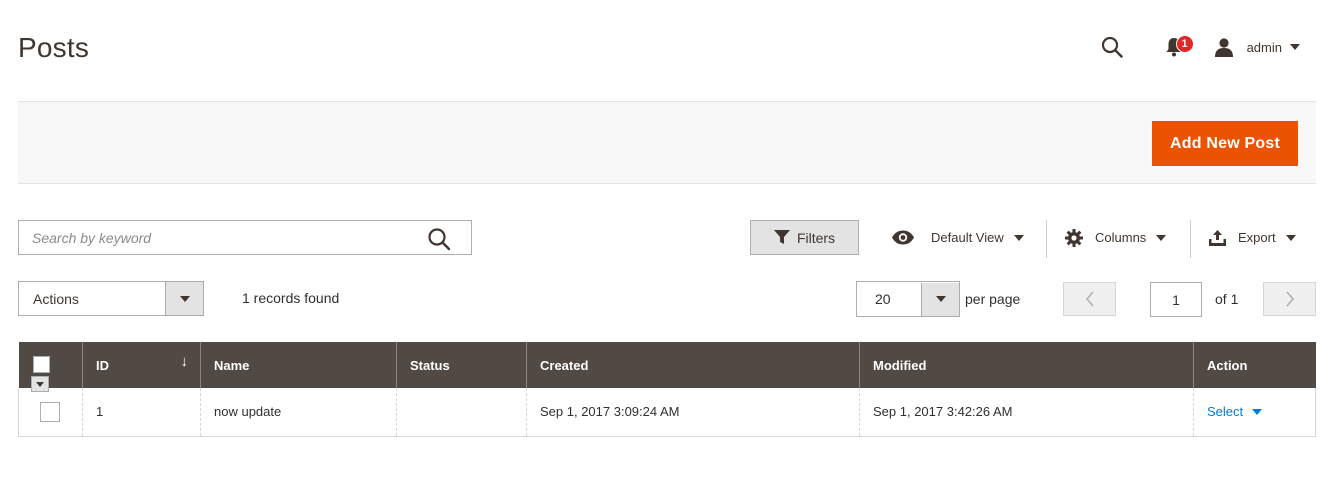 This screenshot has height=500, width=1336. Describe the element at coordinates (816, 237) in the screenshot. I see `filters-label: Filters` at that location.